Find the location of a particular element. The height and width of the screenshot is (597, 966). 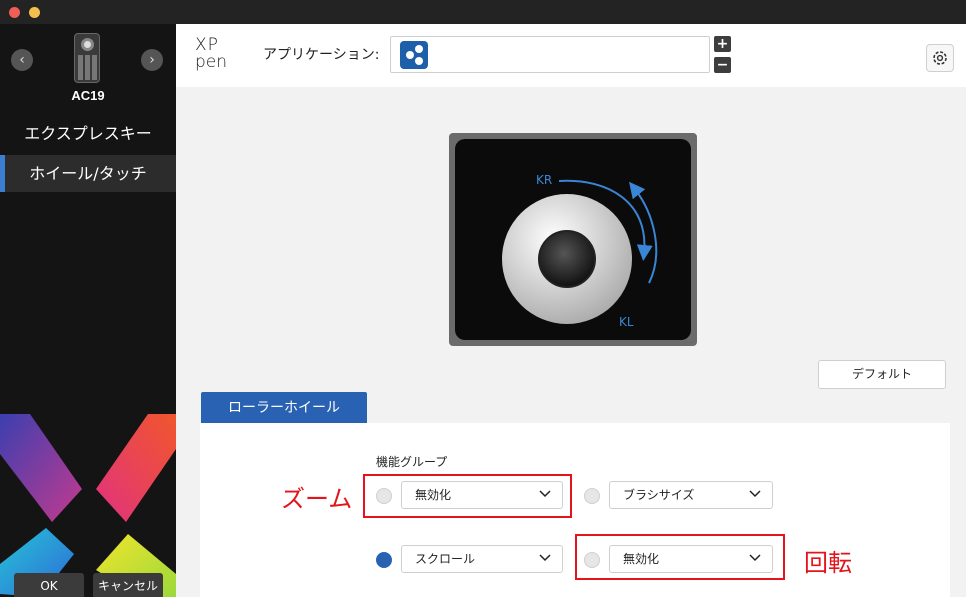

header-bar: XP pen アプリケーション: + − is located at coordinates (571, 55).